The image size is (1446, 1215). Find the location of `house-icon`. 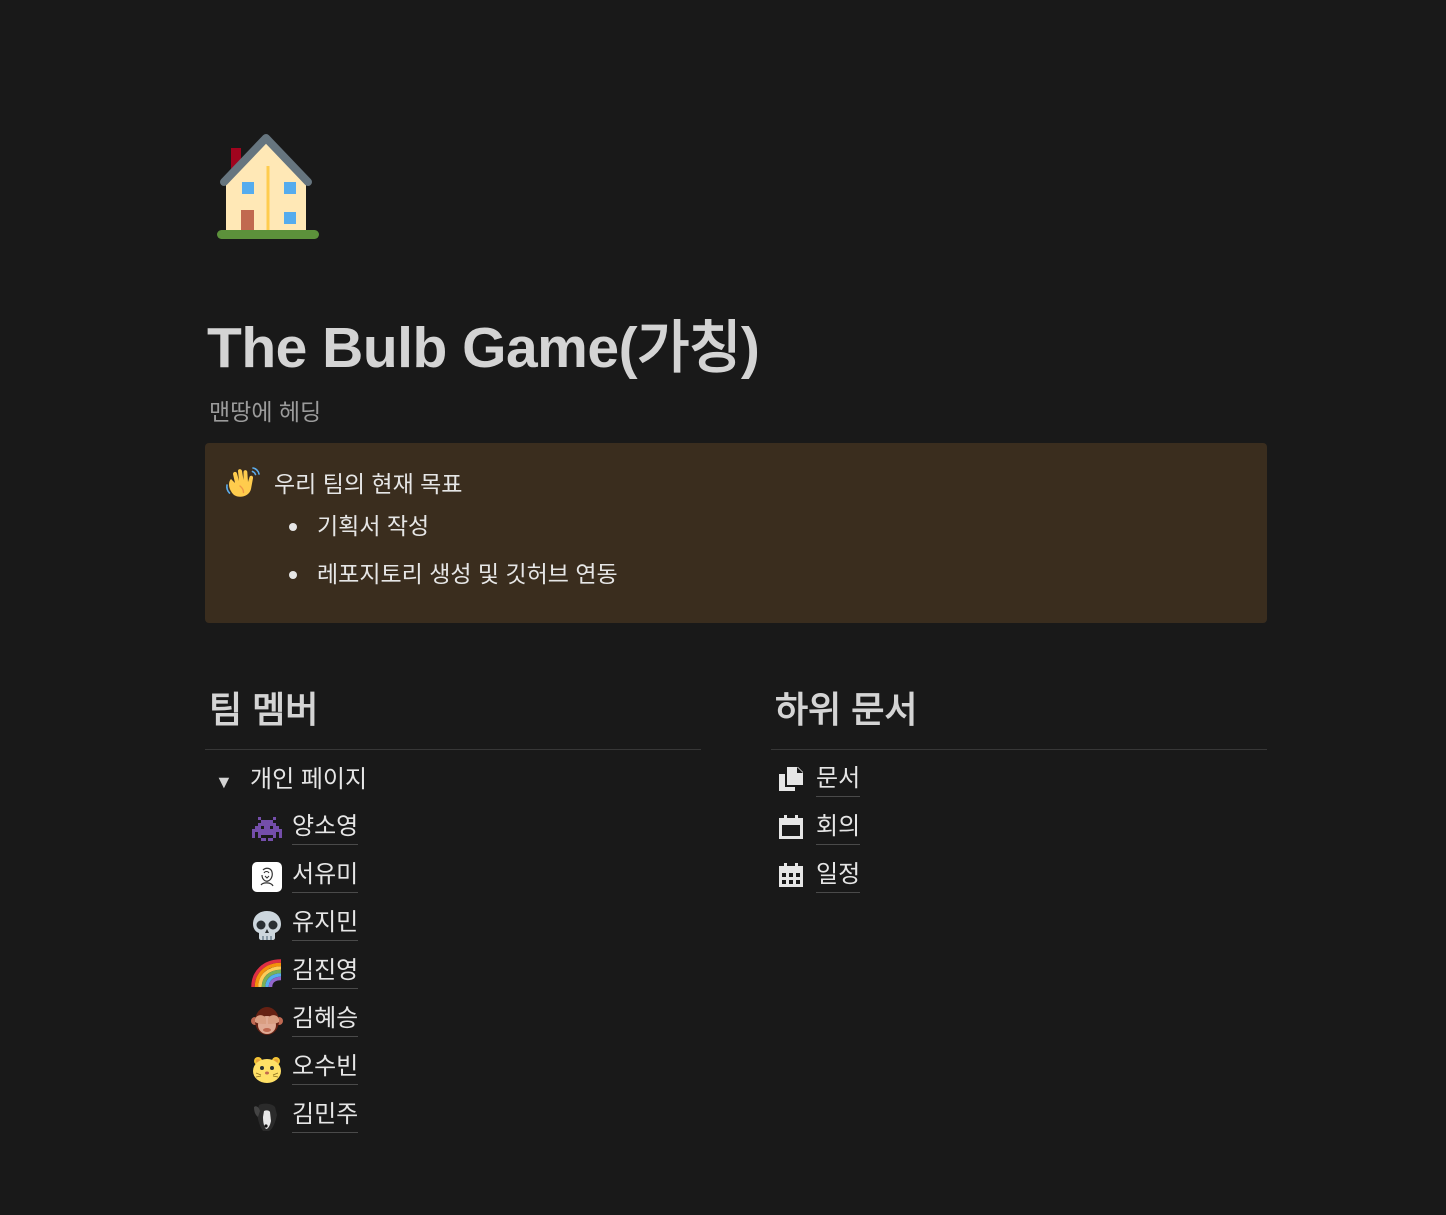

house-icon is located at coordinates (268, 186).